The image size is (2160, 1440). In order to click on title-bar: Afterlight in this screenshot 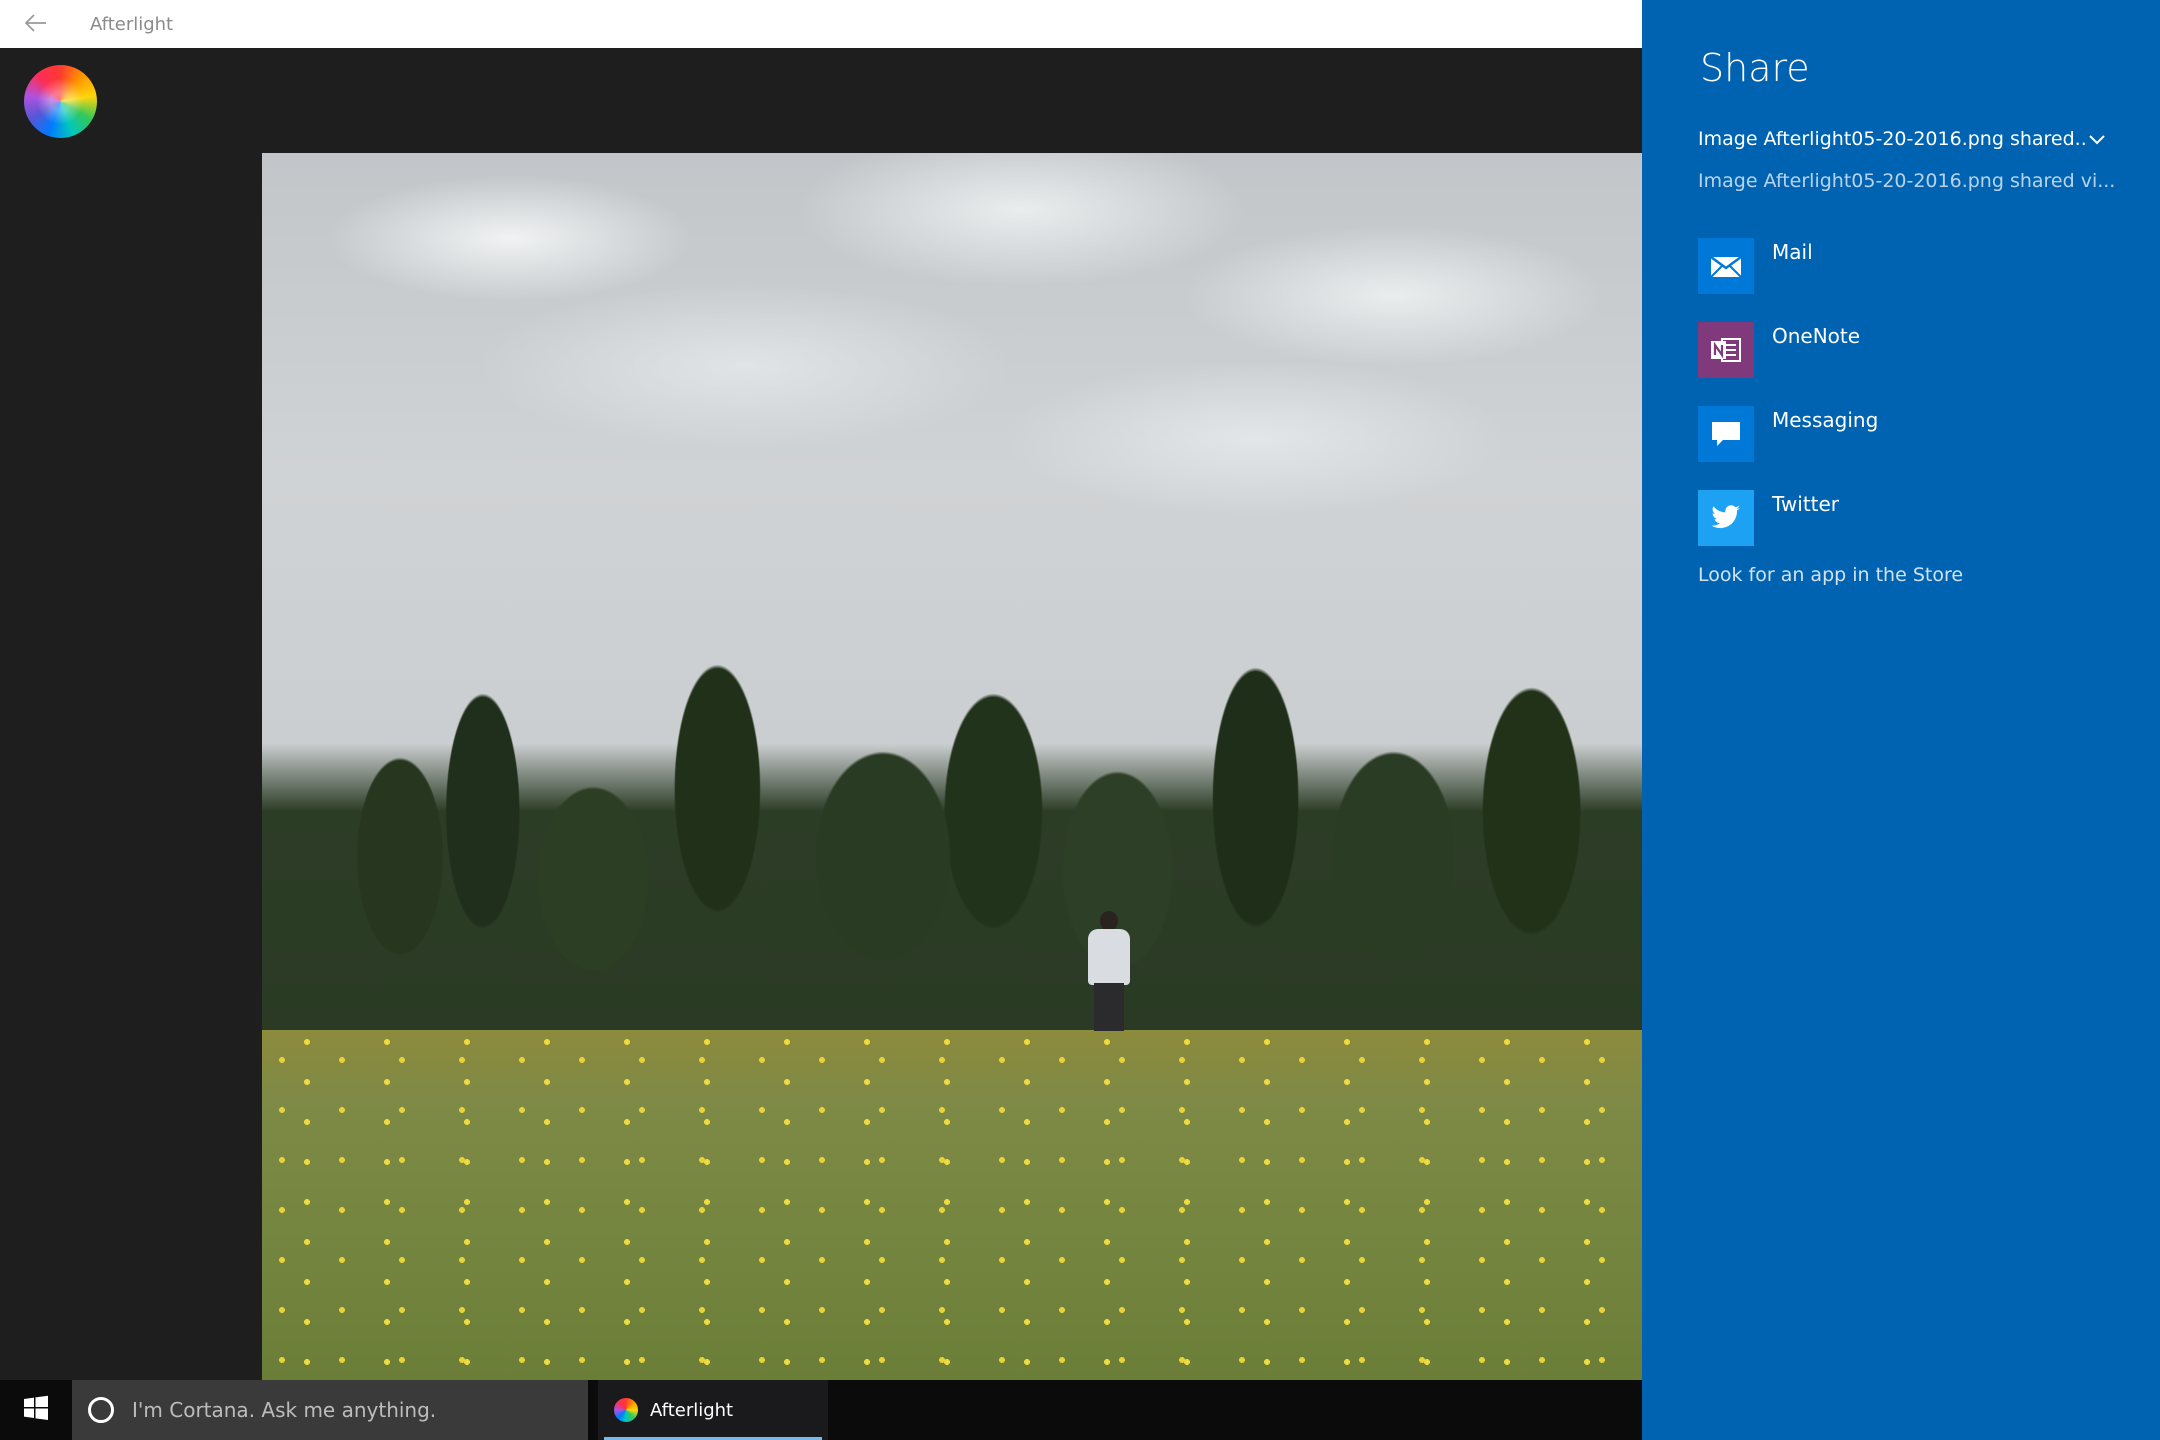, I will do `click(821, 24)`.